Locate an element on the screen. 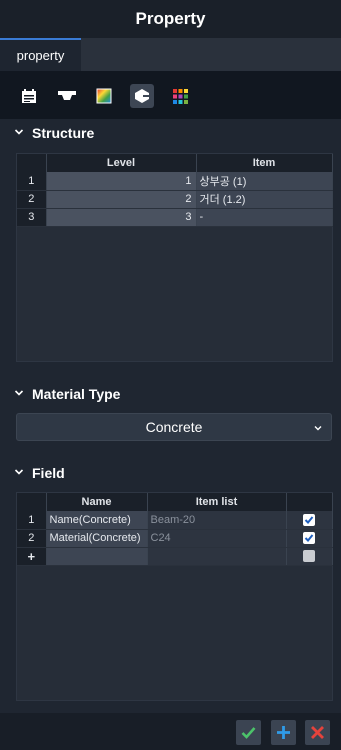  confirm-button is located at coordinates (248, 732).